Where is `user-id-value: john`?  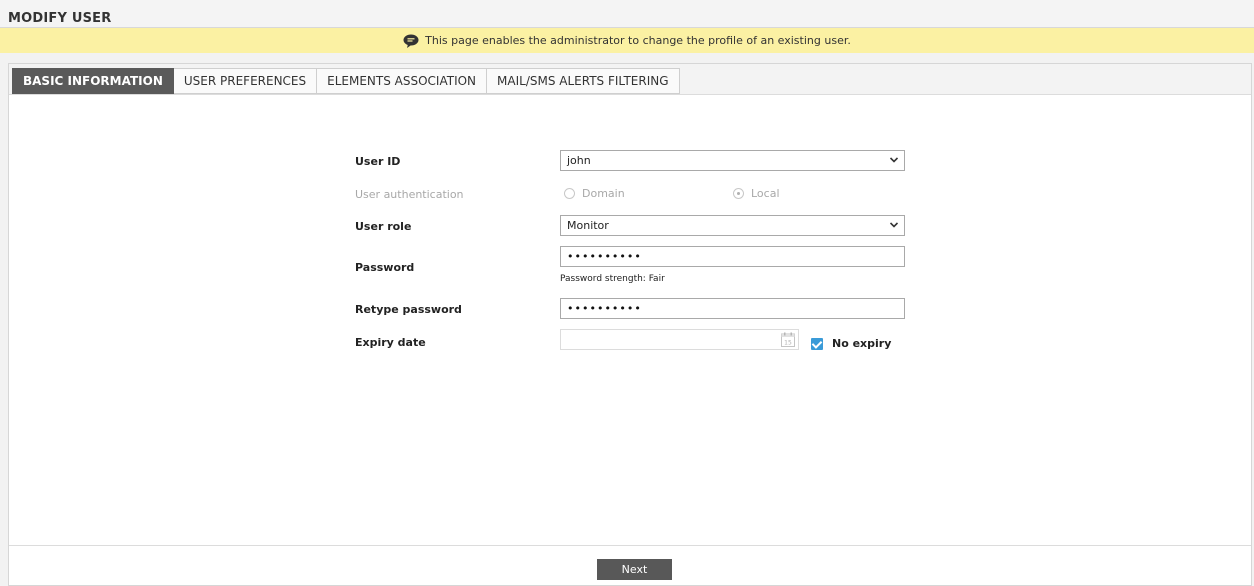
user-id-value: john is located at coordinates (579, 160).